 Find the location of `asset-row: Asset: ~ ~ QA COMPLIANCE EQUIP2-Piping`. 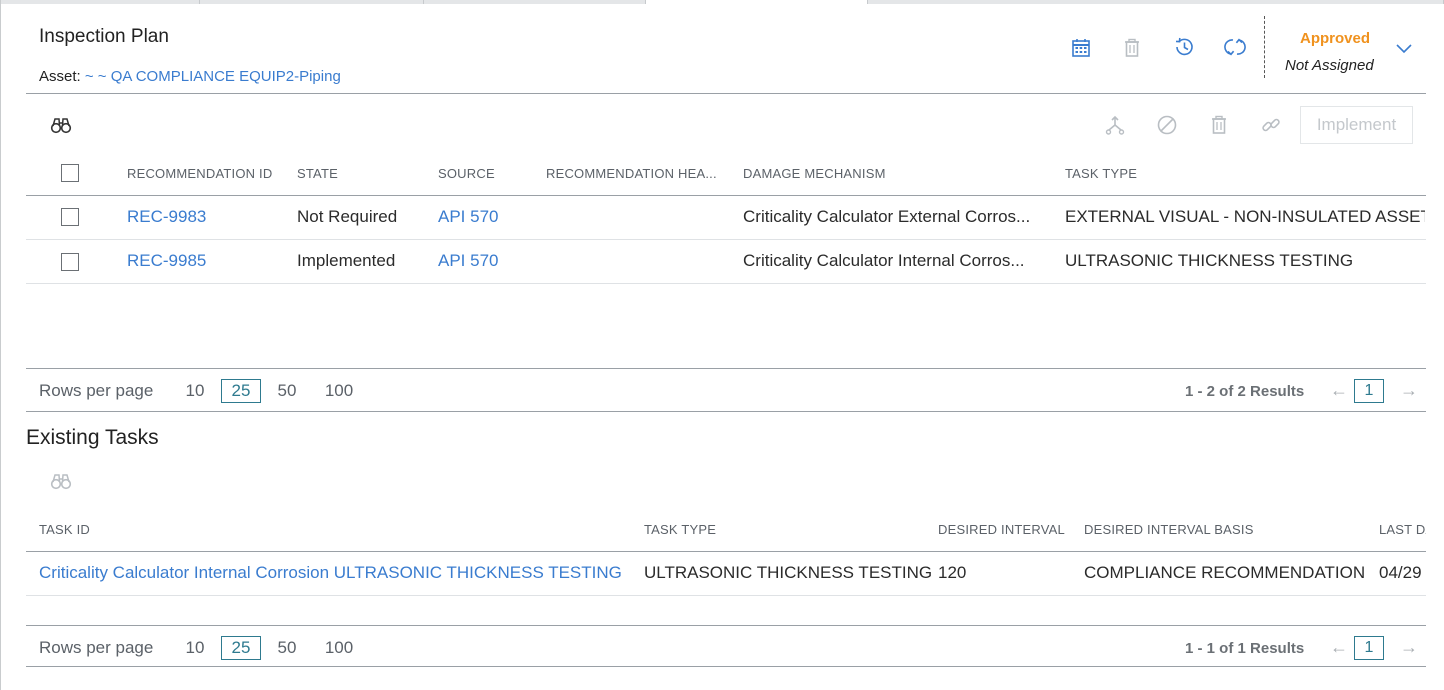

asset-row: Asset: ~ ~ QA COMPLIANCE EQUIP2-Piping is located at coordinates (190, 76).